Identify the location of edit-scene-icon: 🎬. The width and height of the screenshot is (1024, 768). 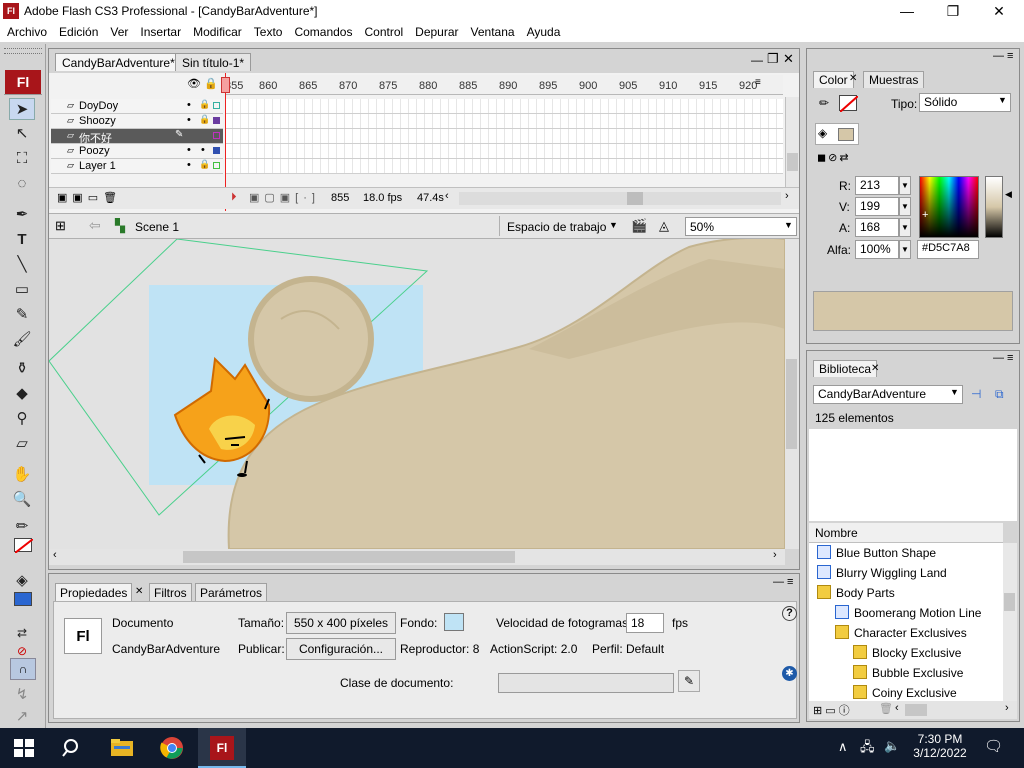
(639, 226).